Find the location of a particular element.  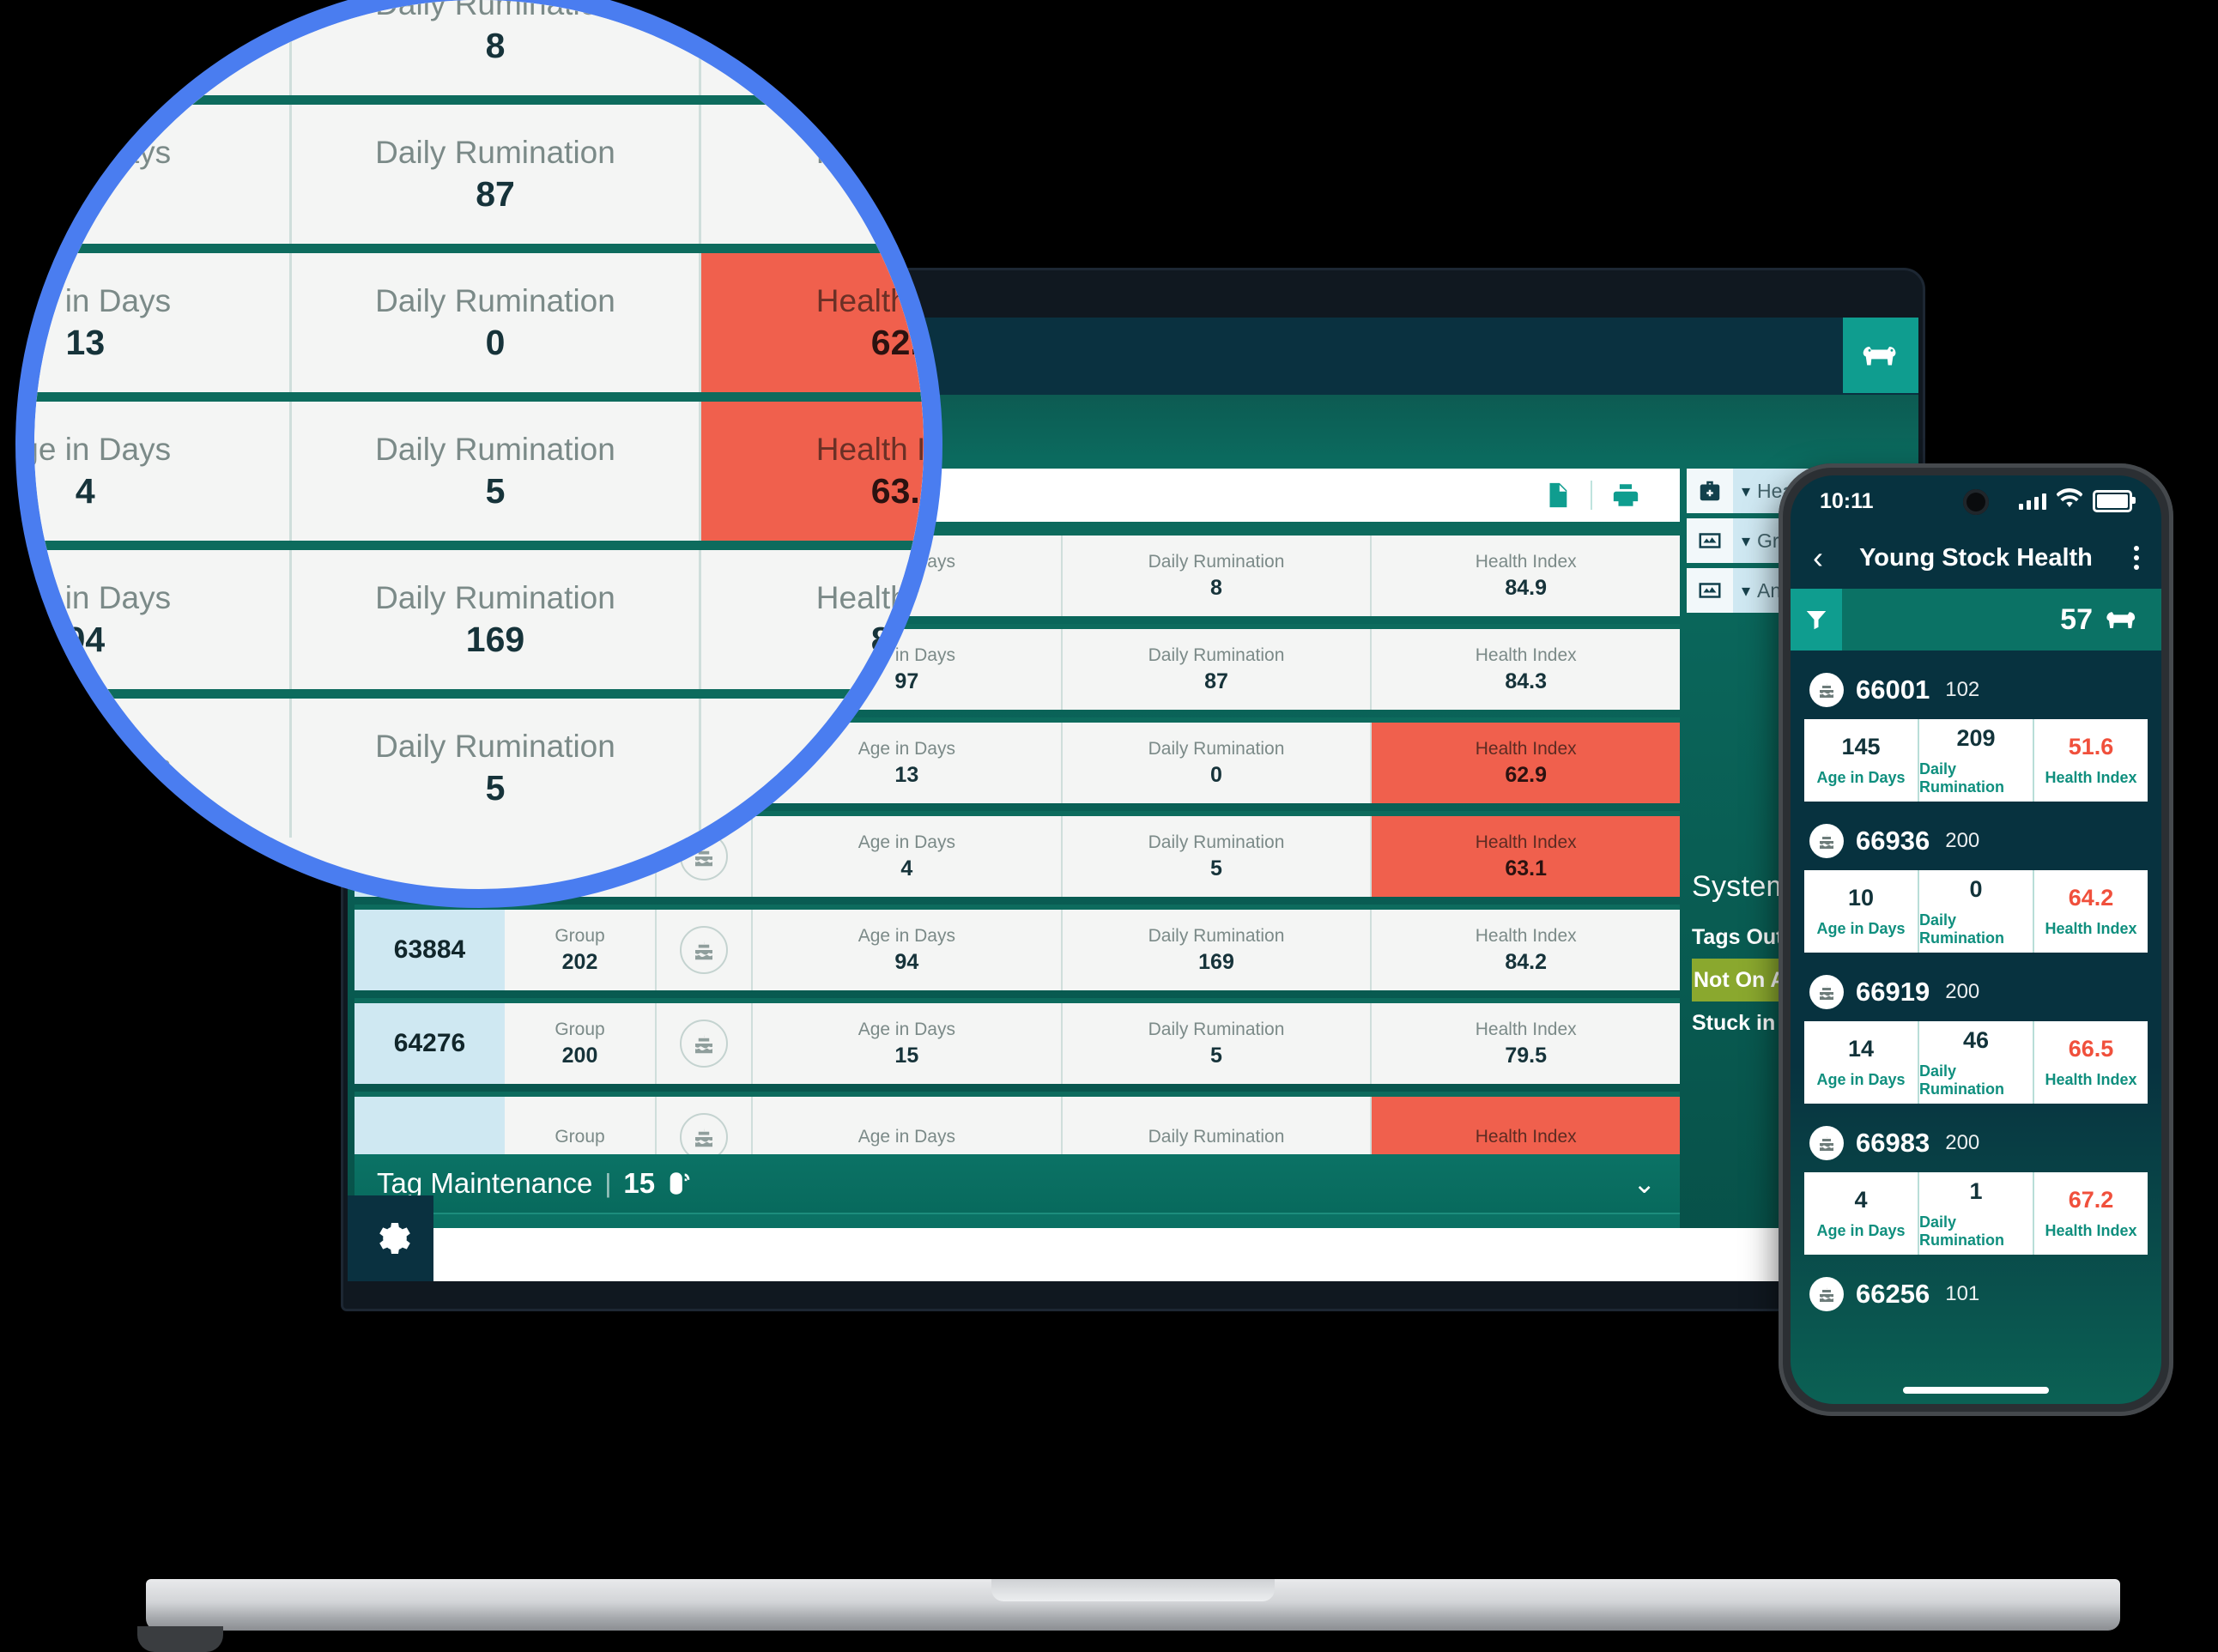

cow-icon is located at coordinates (1880, 355).